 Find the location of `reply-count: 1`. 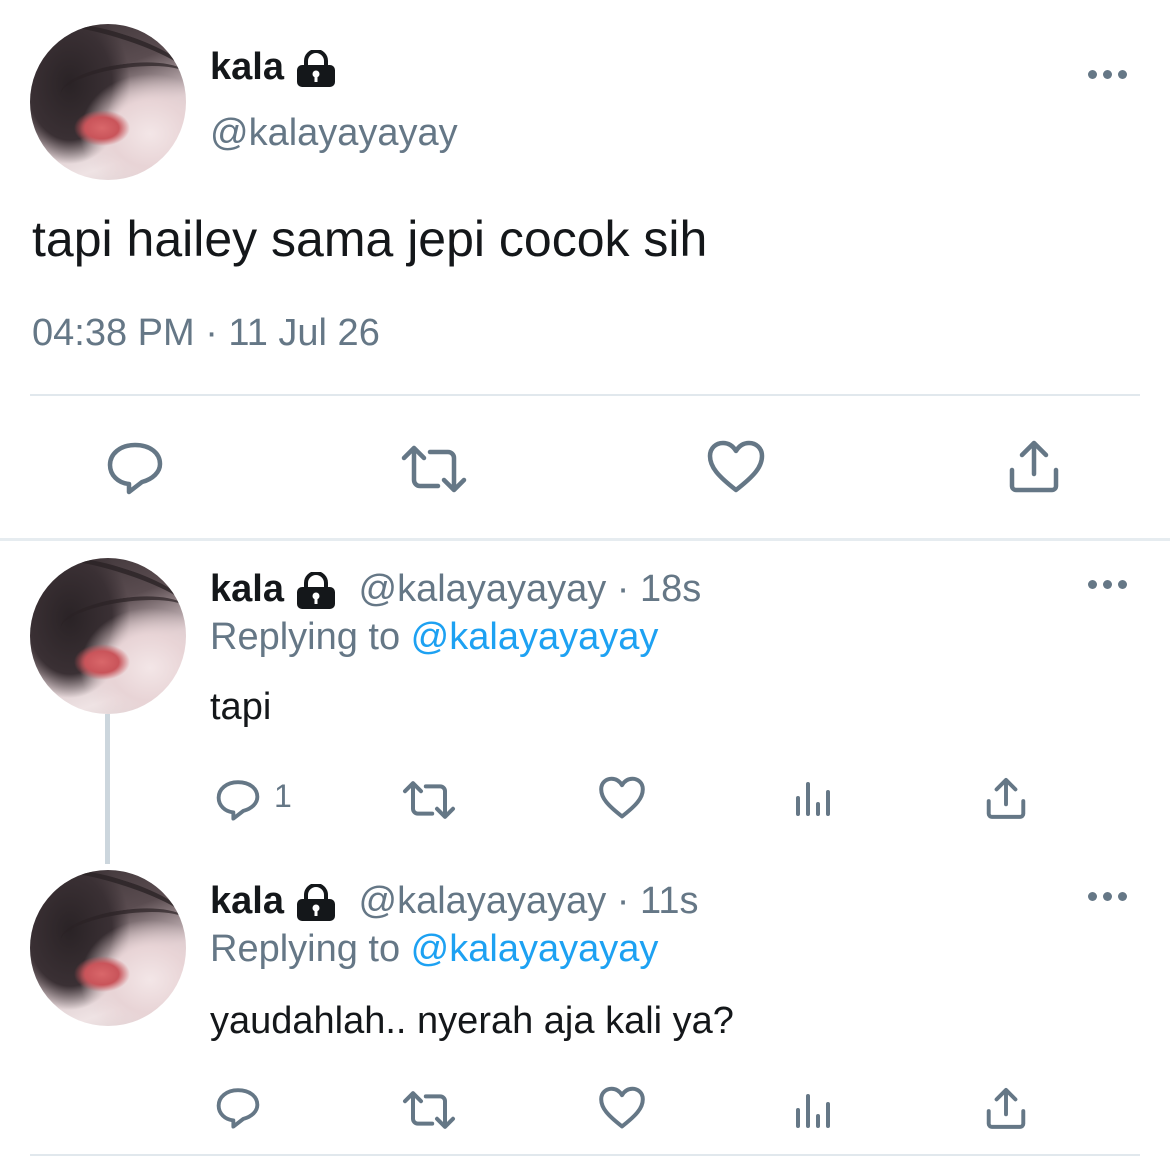

reply-count: 1 is located at coordinates (283, 796).